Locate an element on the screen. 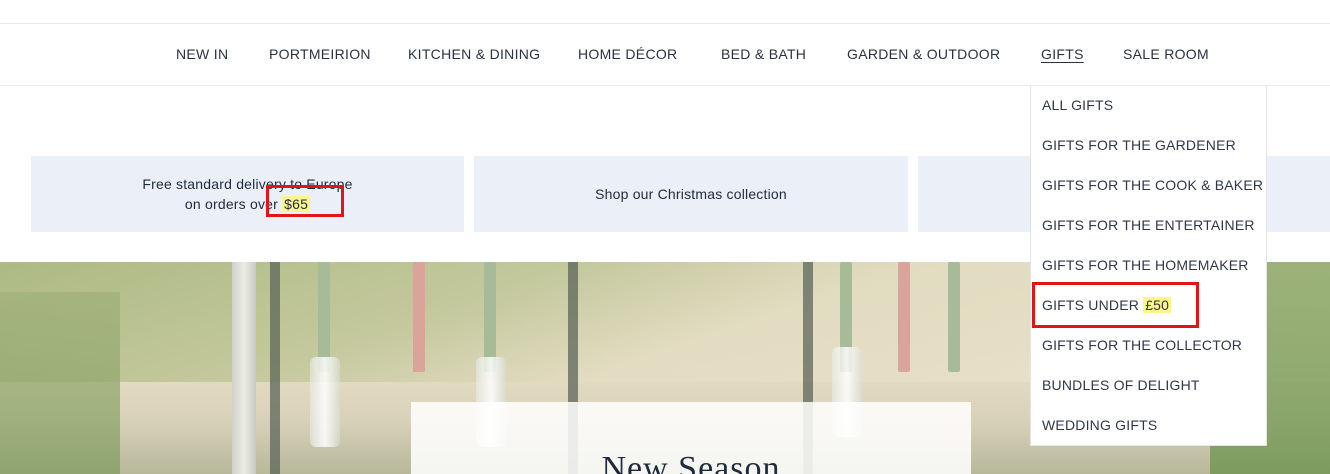 The image size is (1330, 474). top-strip is located at coordinates (665, 12).